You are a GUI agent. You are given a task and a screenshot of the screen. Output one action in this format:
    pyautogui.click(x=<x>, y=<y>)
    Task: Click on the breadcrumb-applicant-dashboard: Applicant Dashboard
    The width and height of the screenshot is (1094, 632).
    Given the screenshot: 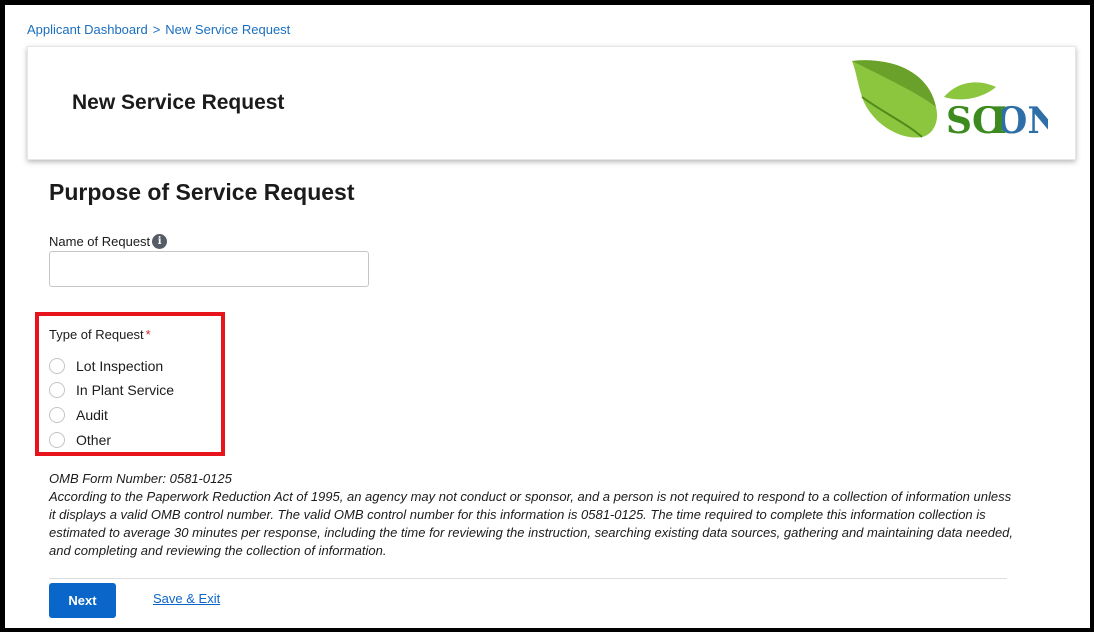 What is the action you would take?
    pyautogui.click(x=87, y=29)
    